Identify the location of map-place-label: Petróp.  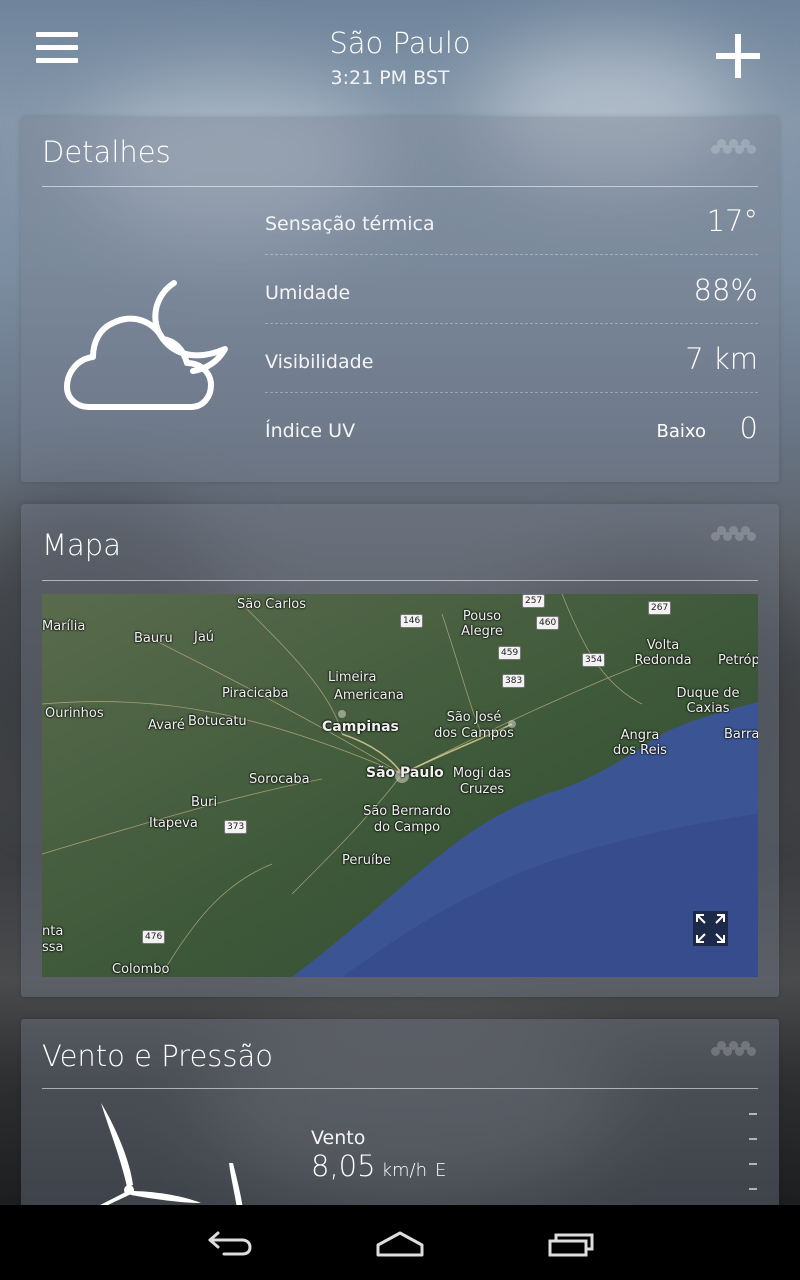
(738, 660).